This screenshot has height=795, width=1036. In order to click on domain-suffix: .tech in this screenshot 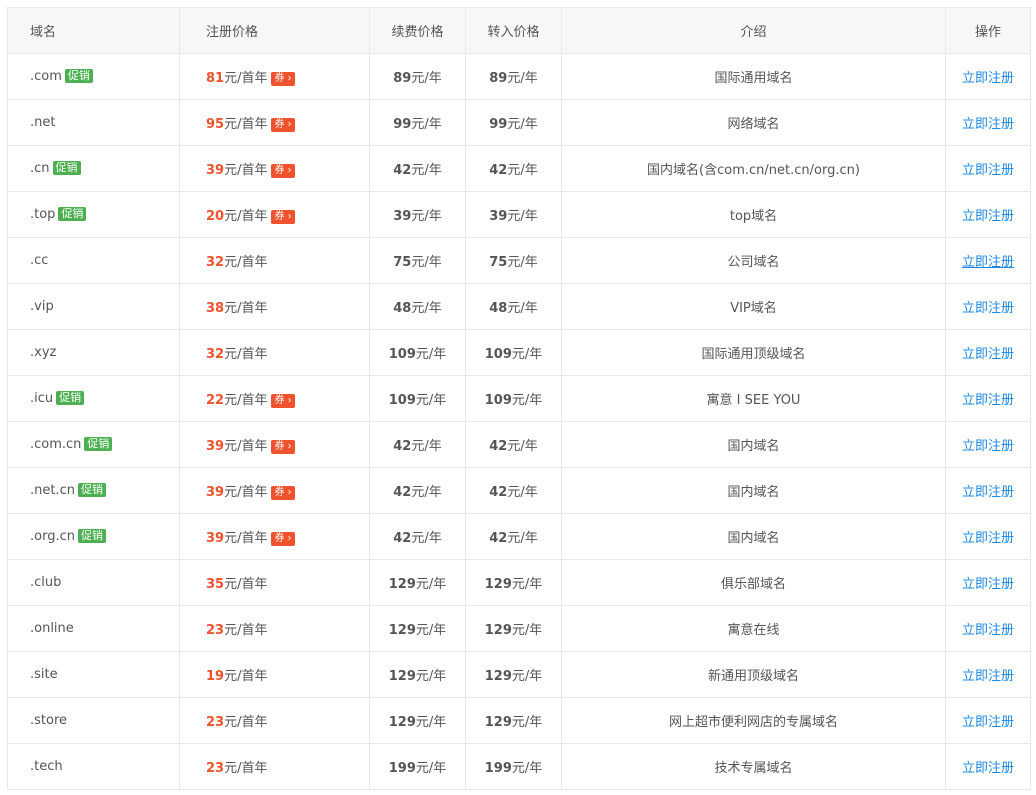, I will do `click(46, 766)`.